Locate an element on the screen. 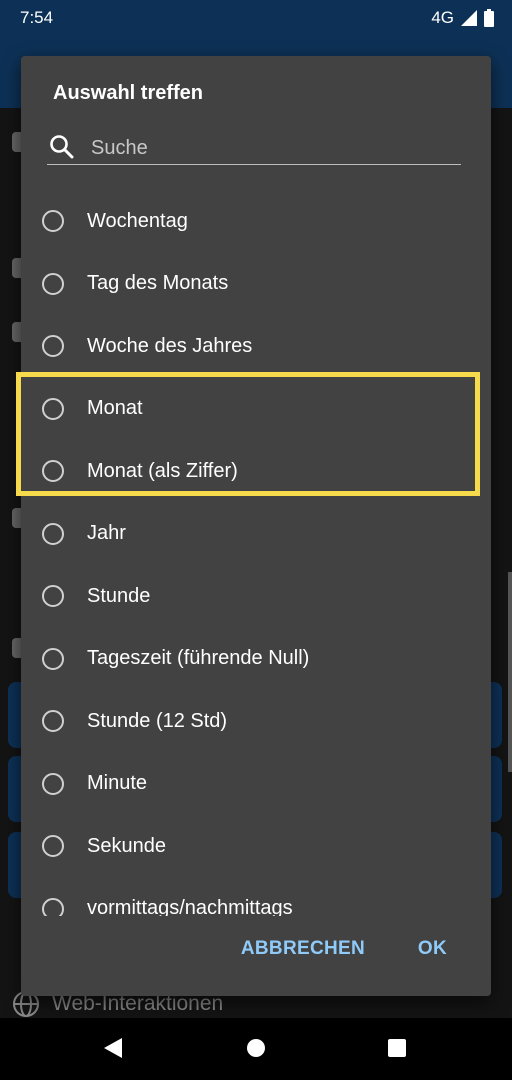 The height and width of the screenshot is (1080, 512). option-label: Minute is located at coordinates (117, 783).